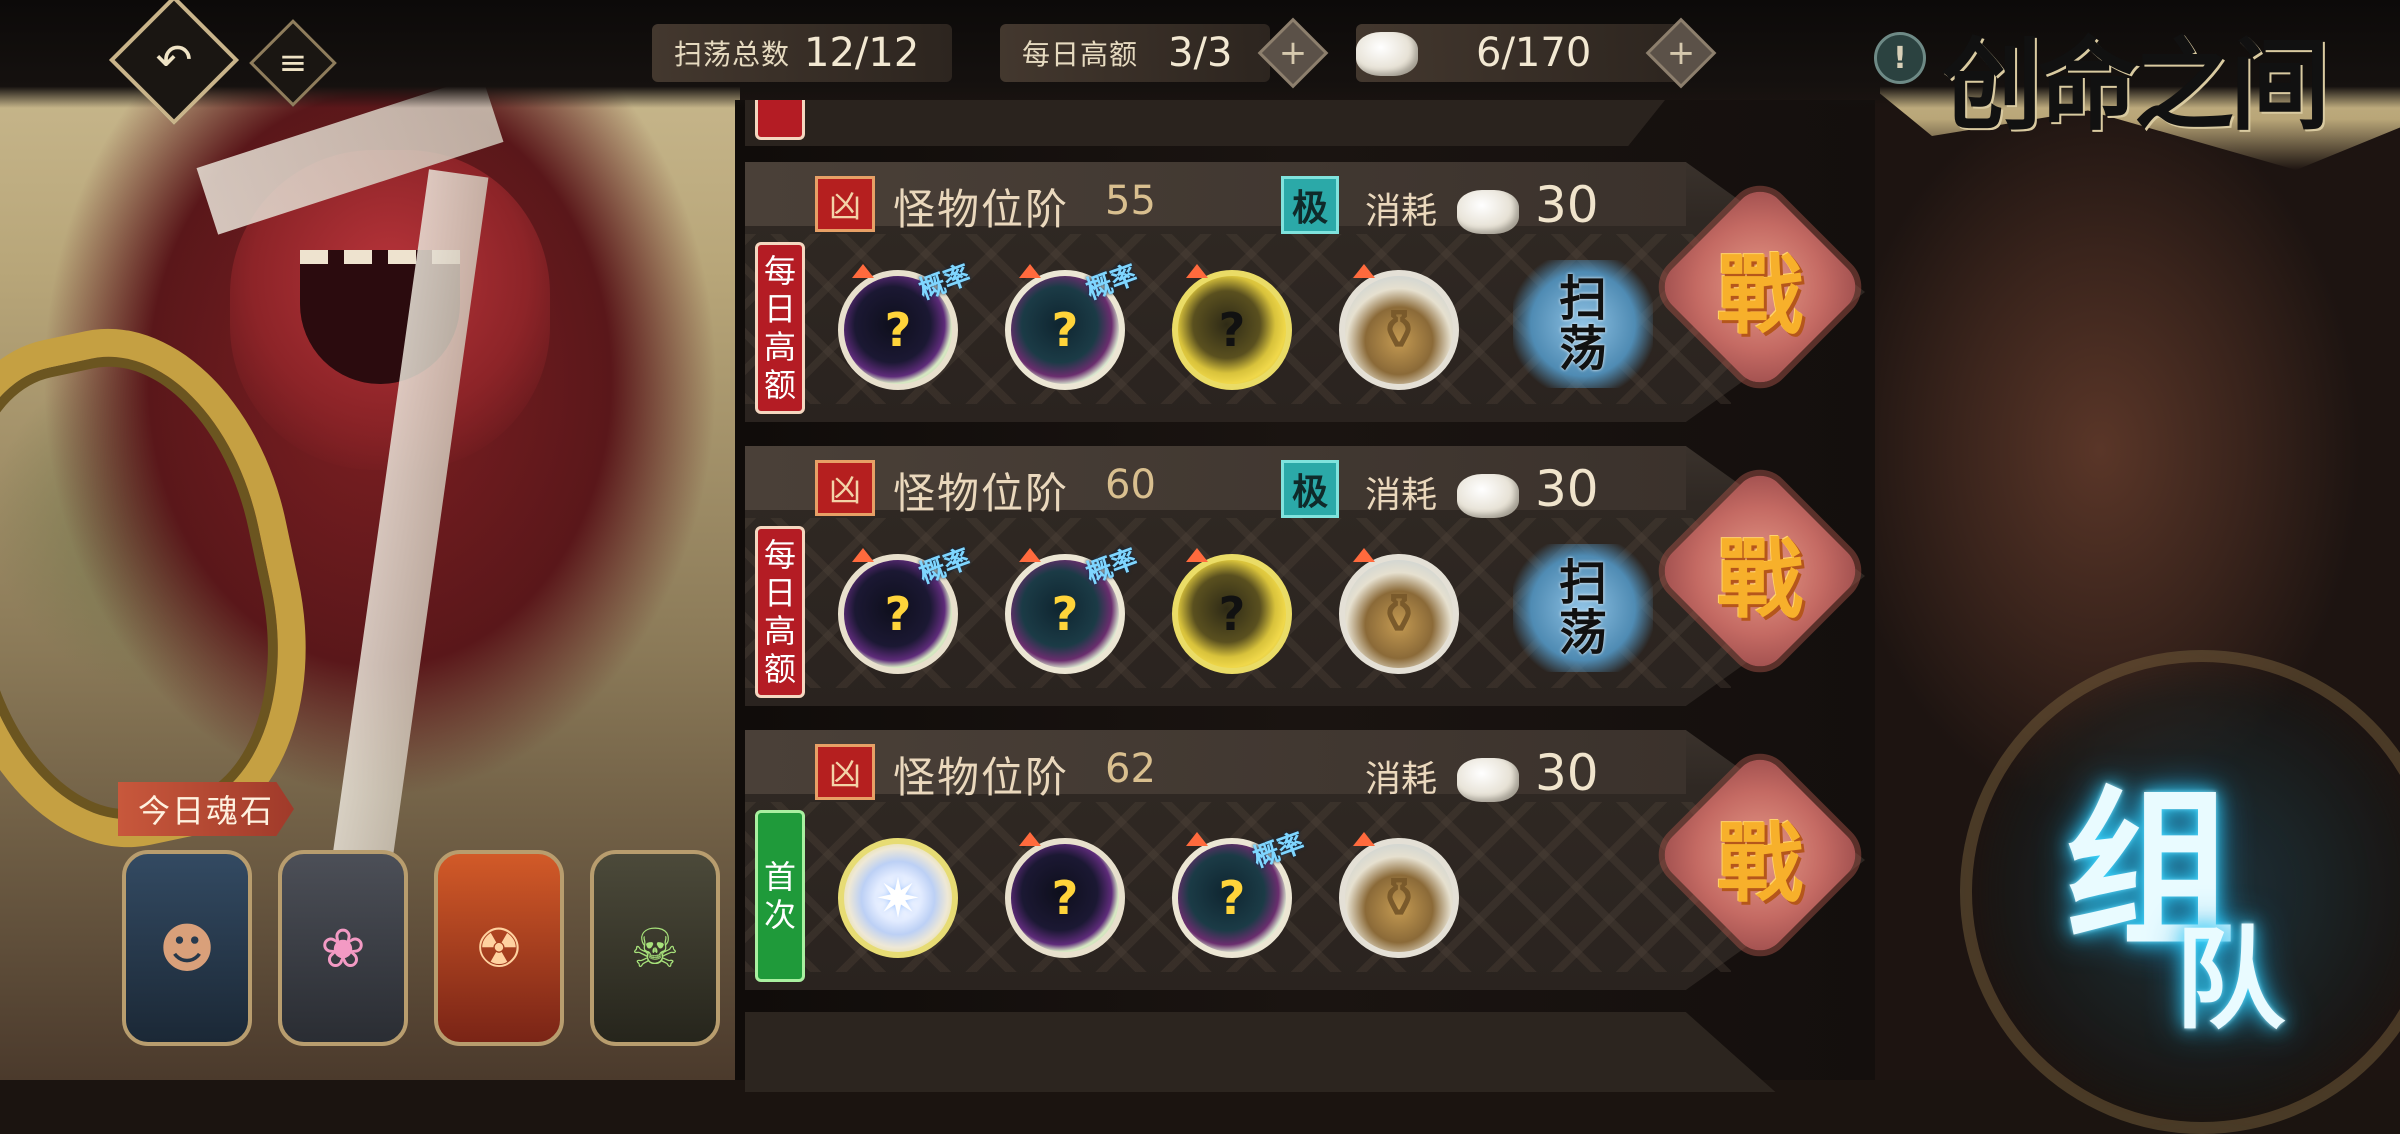  What do you see at coordinates (779, 915) in the screenshot?
I see `tag-char: 次` at bounding box center [779, 915].